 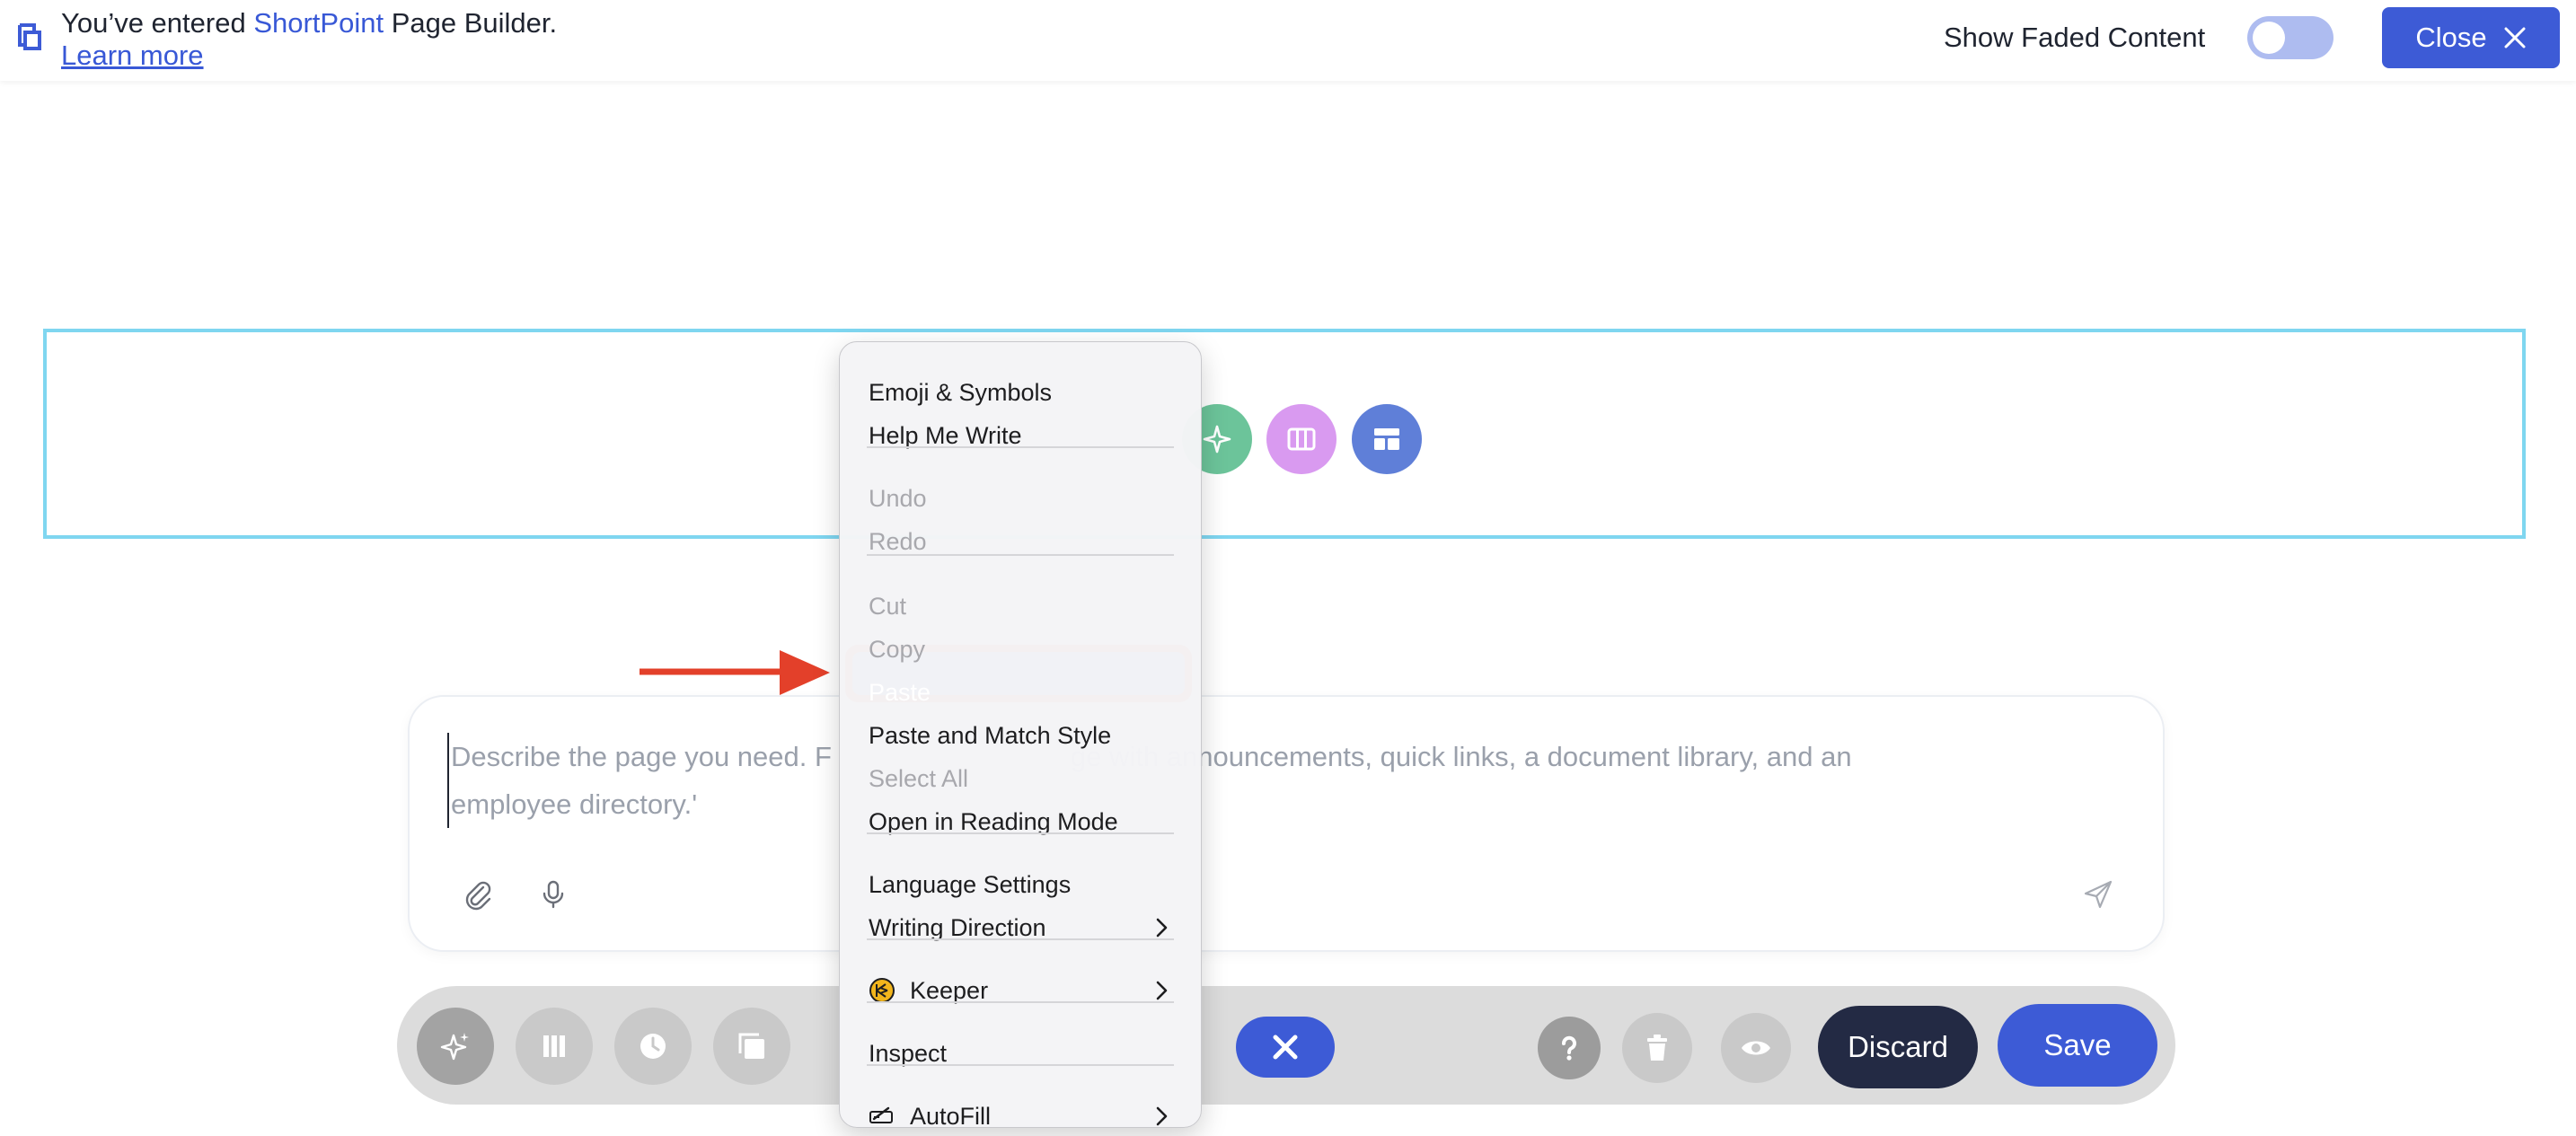 I want to click on clock-icon, so click(x=653, y=1046).